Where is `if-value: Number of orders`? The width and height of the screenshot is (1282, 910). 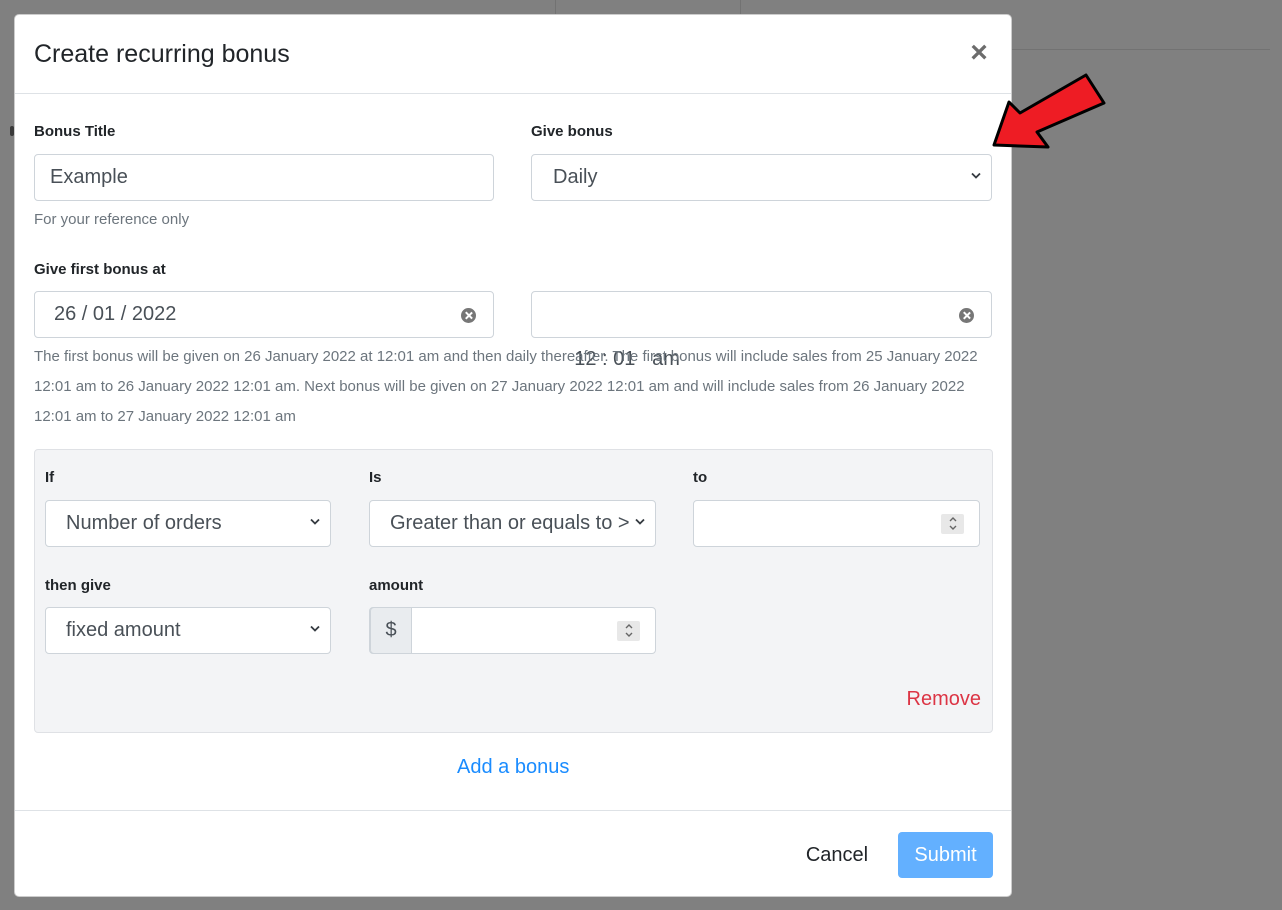 if-value: Number of orders is located at coordinates (144, 523).